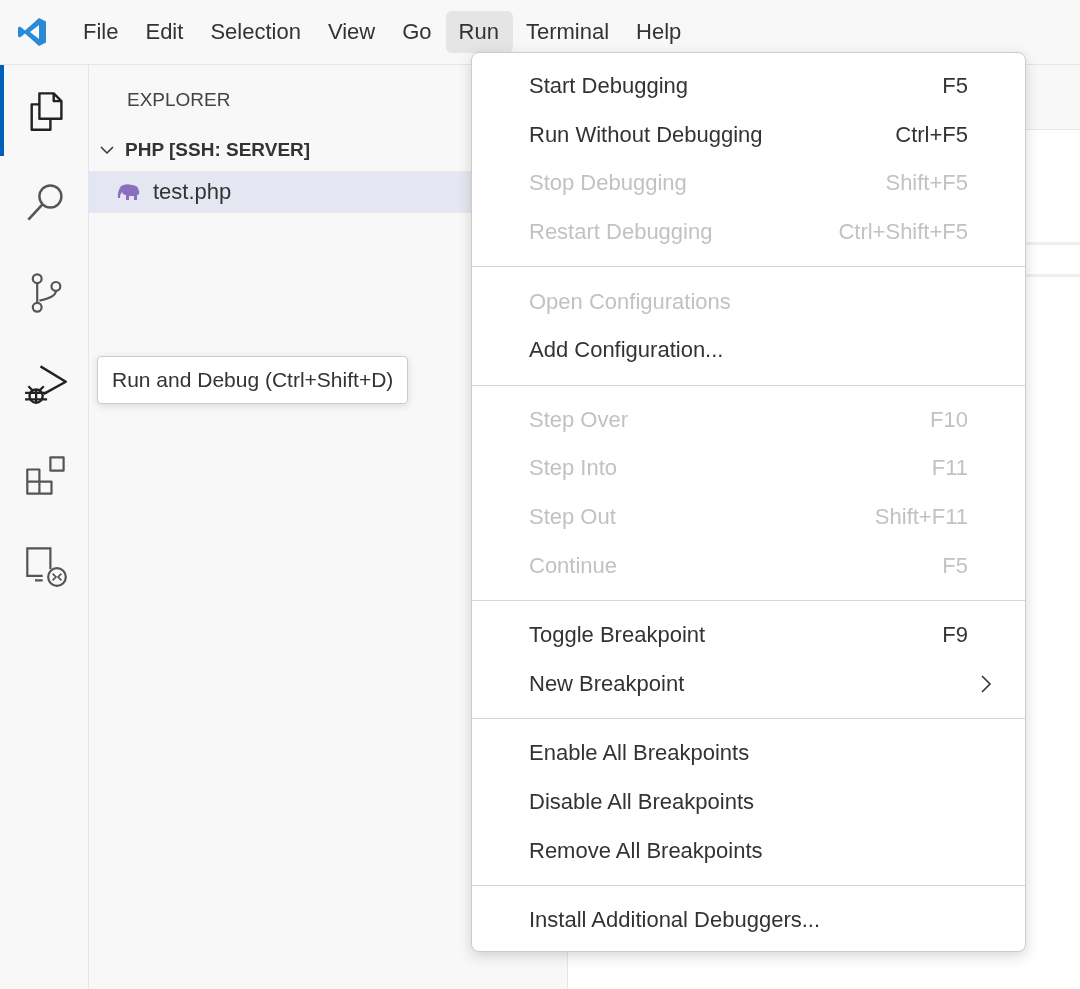 The image size is (1080, 989). Describe the element at coordinates (621, 232) in the screenshot. I see `menu-item-label: Restart Debugging` at that location.